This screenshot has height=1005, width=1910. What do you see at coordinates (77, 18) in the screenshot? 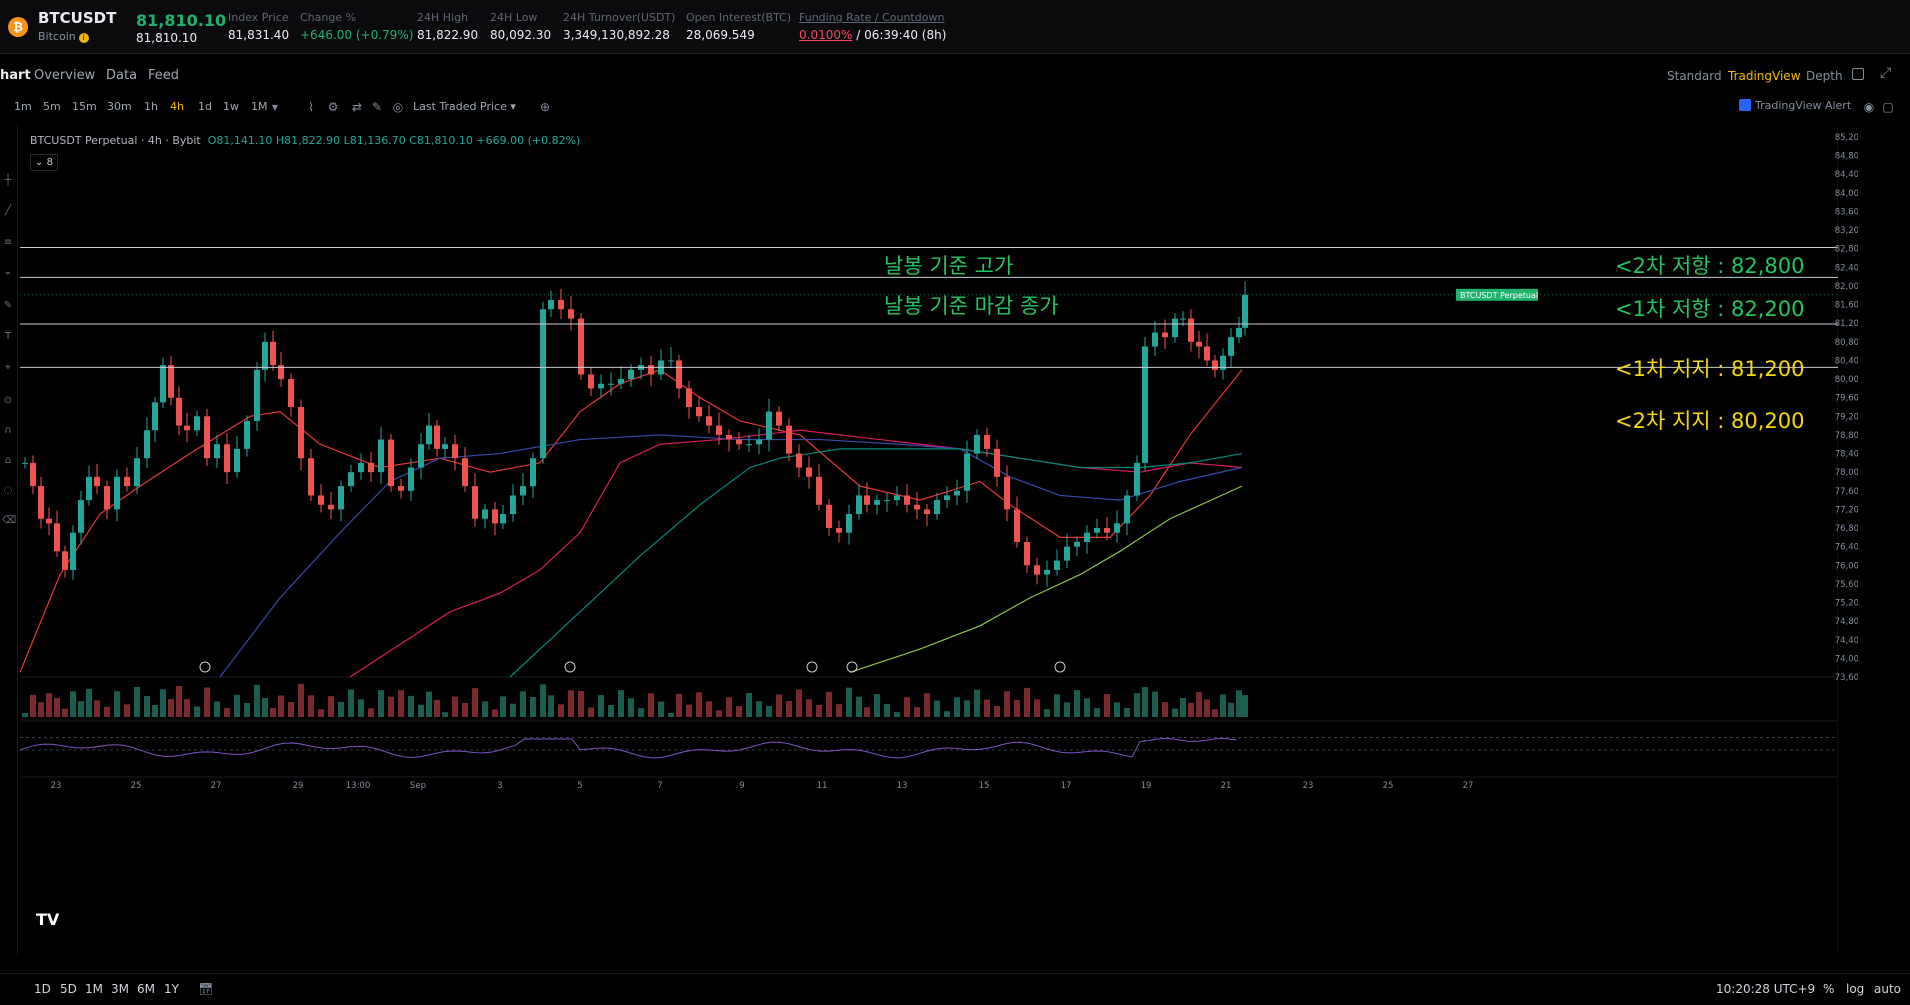
I see `symbol-name: BTCUSDT` at bounding box center [77, 18].